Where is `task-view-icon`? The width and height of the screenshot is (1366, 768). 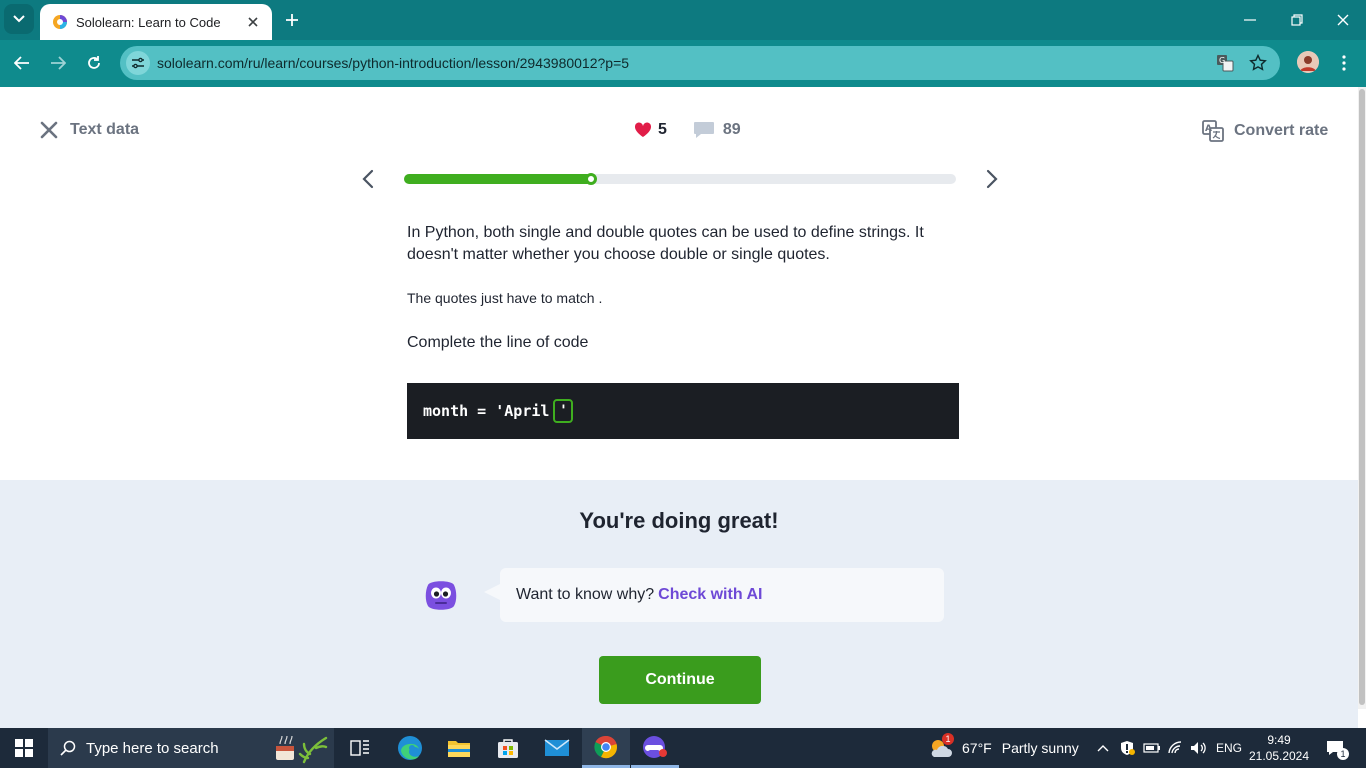
task-view-icon is located at coordinates (359, 748).